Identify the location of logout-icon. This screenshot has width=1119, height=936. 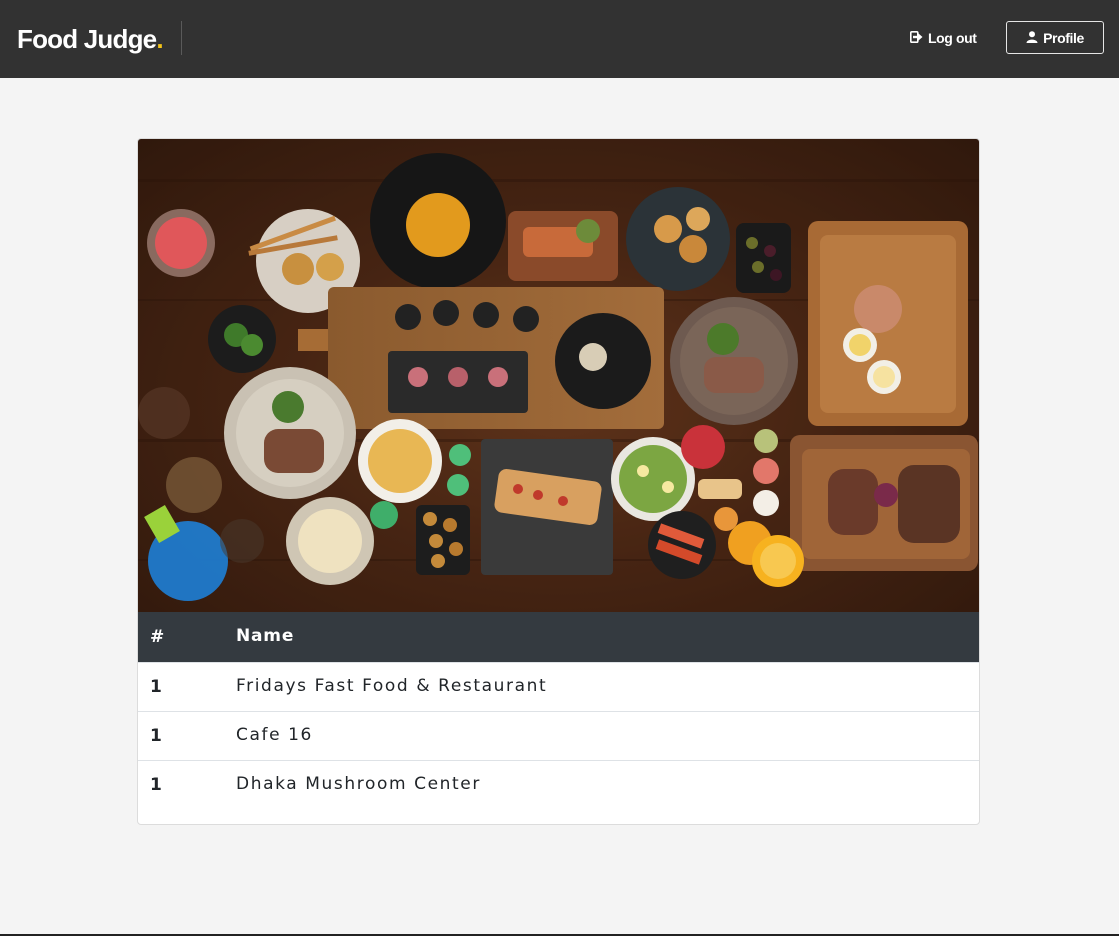
(916, 38).